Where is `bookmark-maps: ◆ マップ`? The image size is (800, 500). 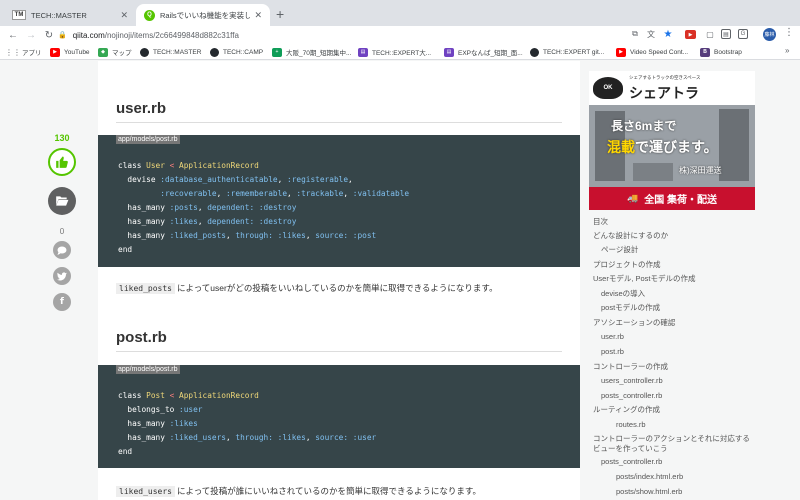 bookmark-maps: ◆ マップ is located at coordinates (115, 52).